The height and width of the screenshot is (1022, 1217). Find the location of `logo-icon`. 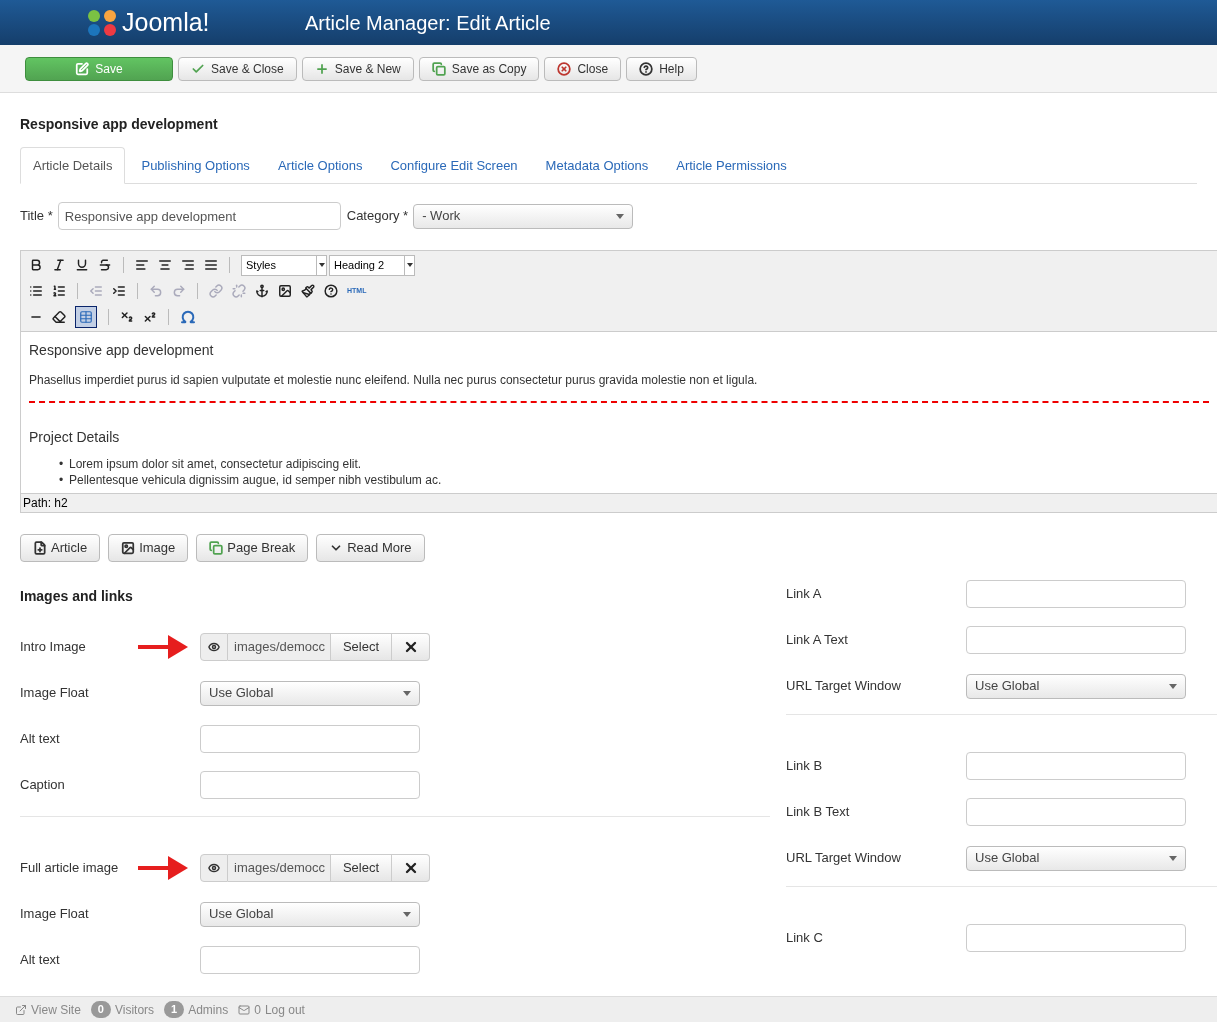

logo-icon is located at coordinates (102, 22).